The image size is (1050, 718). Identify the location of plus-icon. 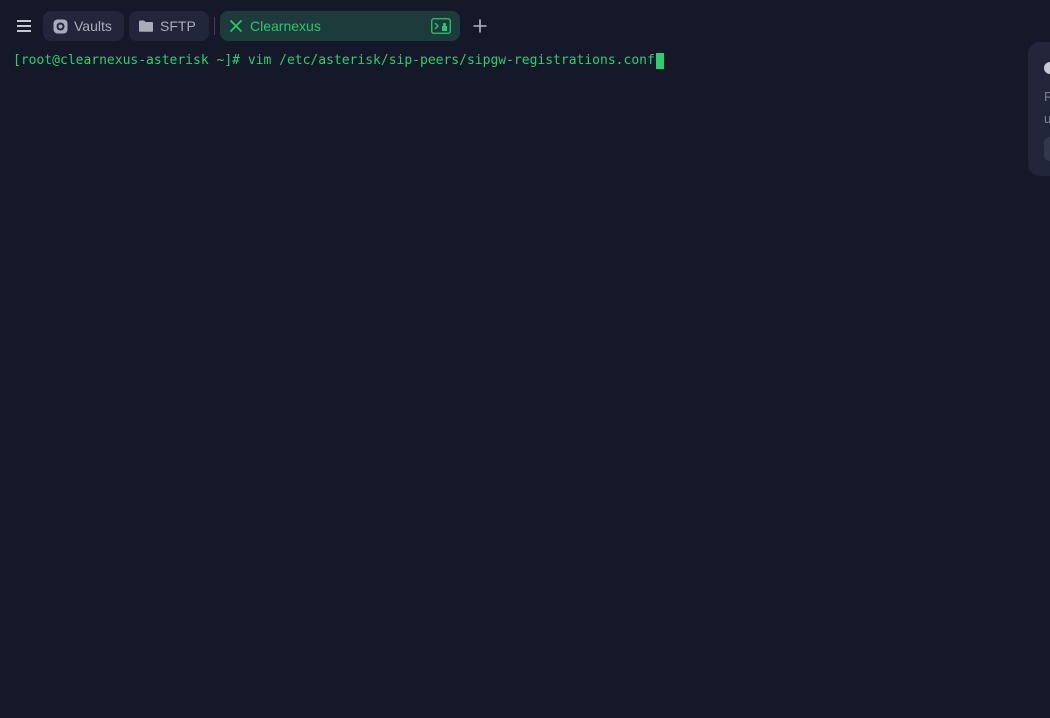
(480, 26).